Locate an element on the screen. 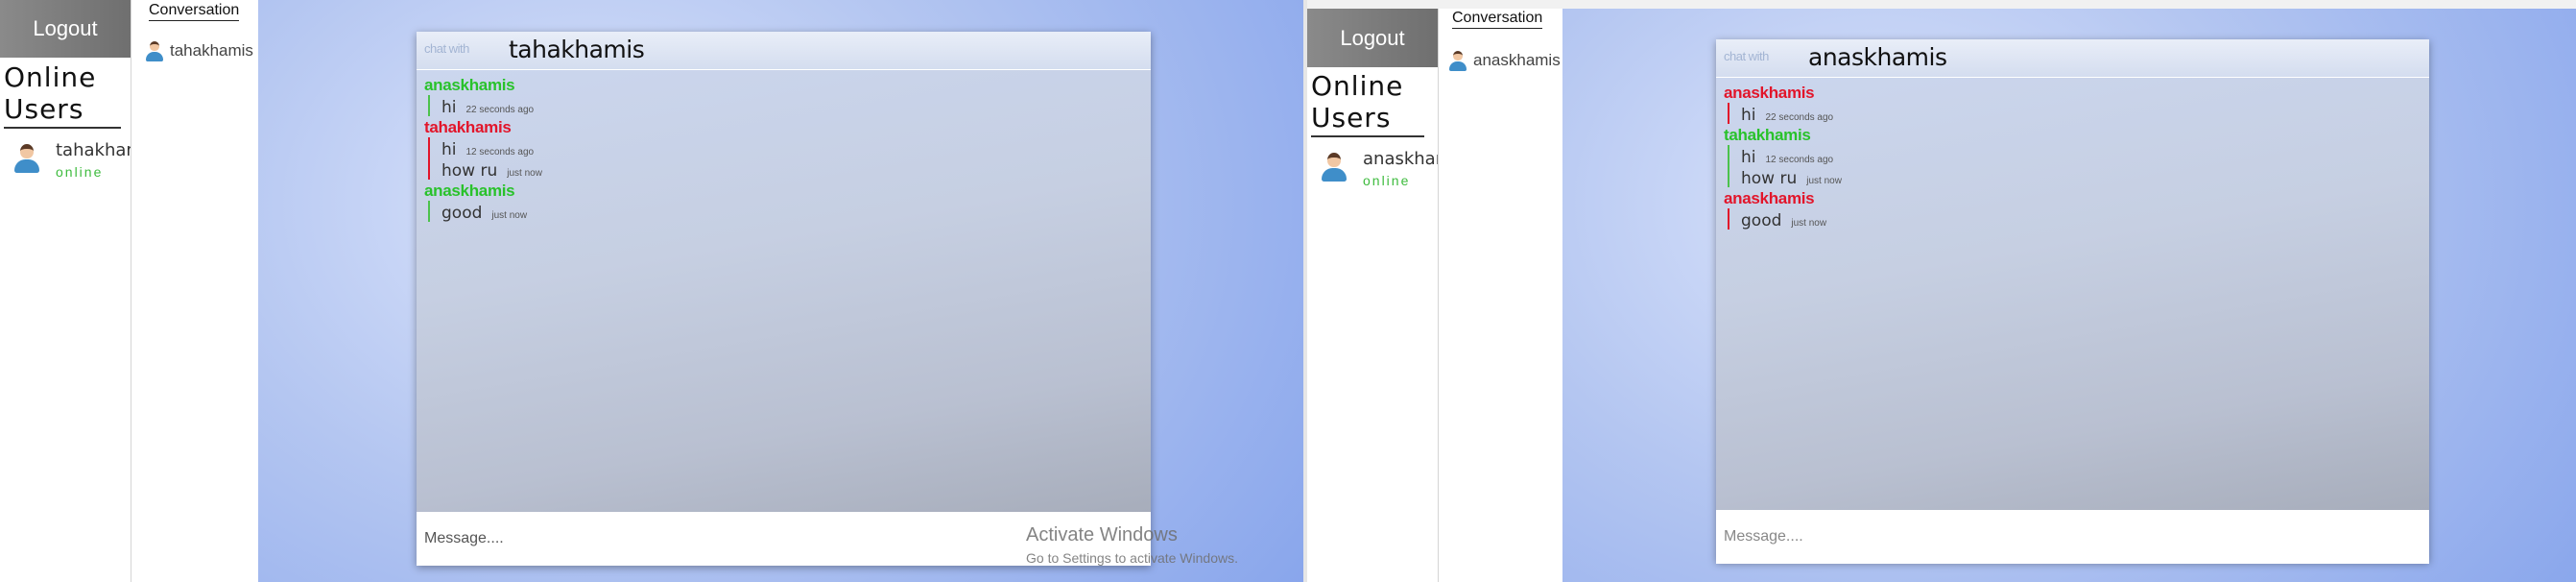 Image resolution: width=2576 pixels, height=582 pixels. conversation-panel: Conversation tahakhamis is located at coordinates (194, 291).